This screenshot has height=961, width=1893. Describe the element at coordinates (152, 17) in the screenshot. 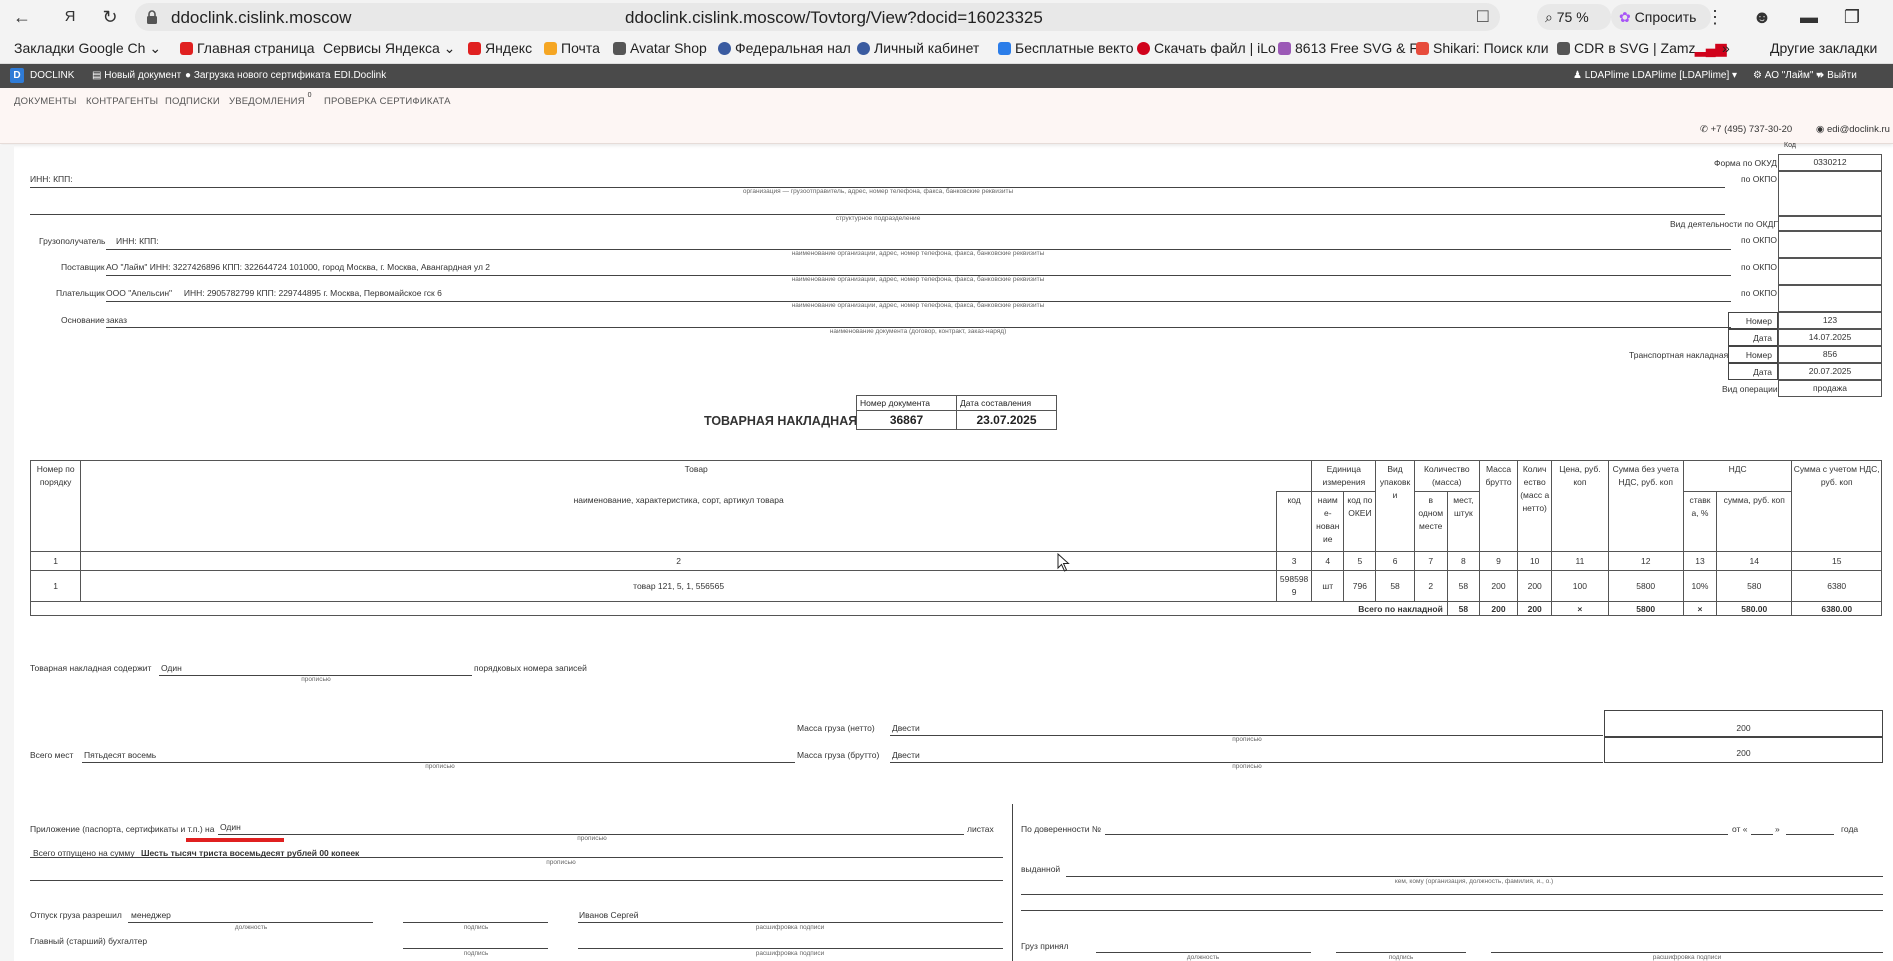

I see `lock-icon` at that location.